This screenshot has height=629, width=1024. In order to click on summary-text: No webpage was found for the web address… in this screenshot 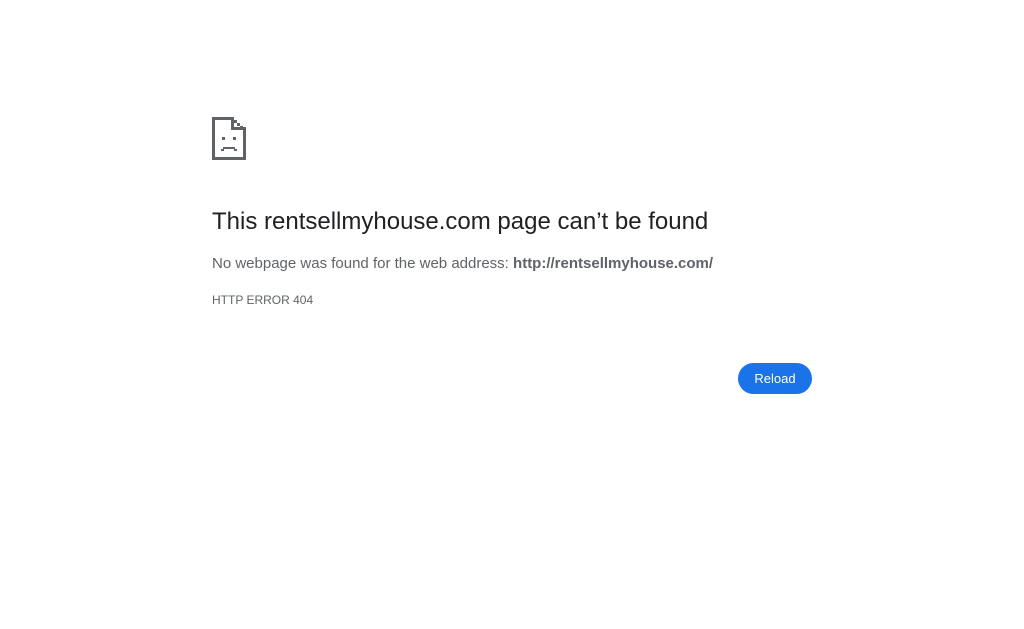, I will do `click(363, 263)`.